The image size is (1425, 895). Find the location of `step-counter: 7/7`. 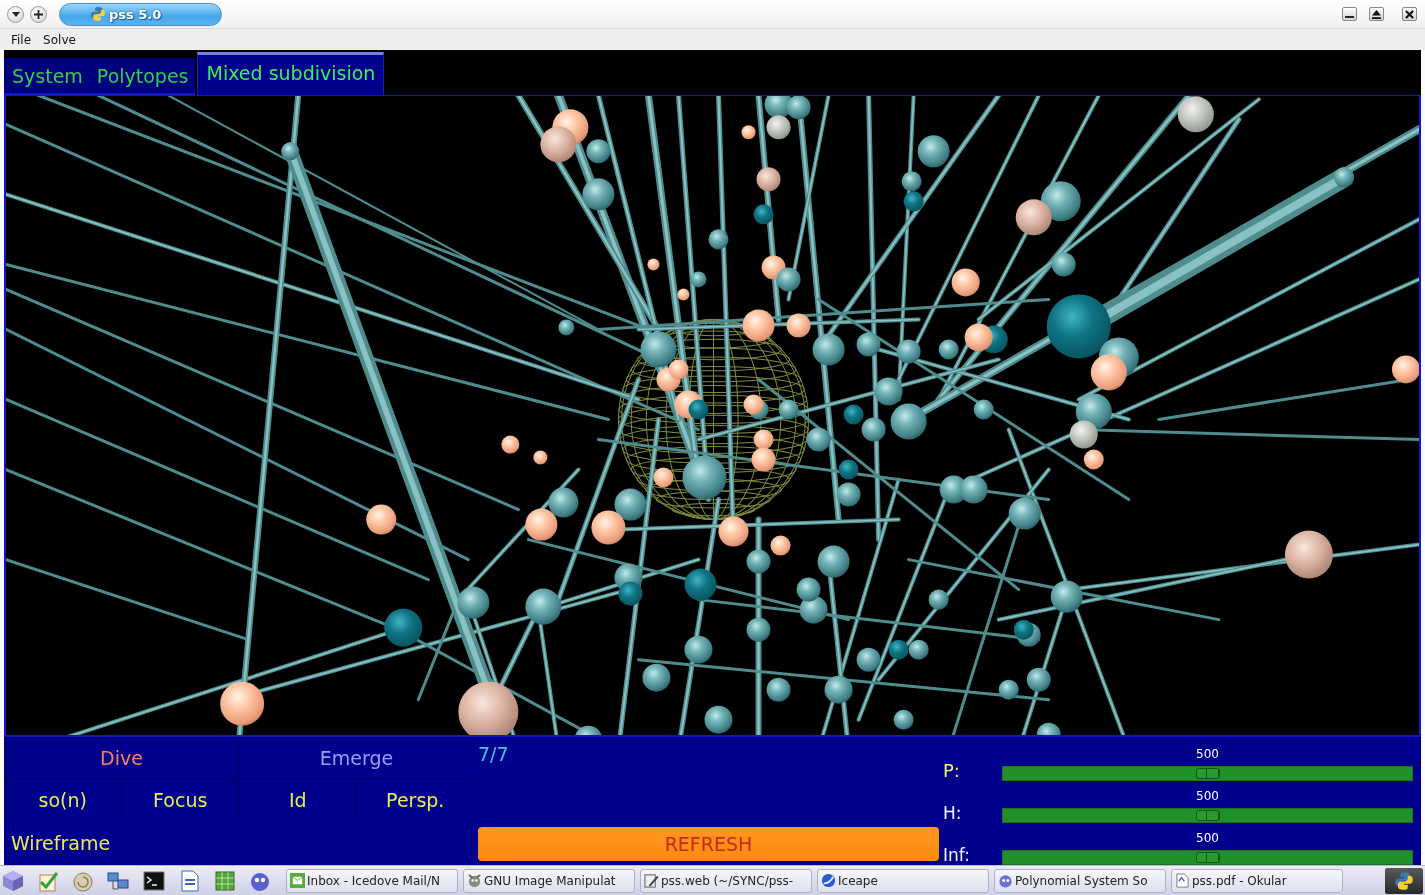

step-counter: 7/7 is located at coordinates (493, 754).